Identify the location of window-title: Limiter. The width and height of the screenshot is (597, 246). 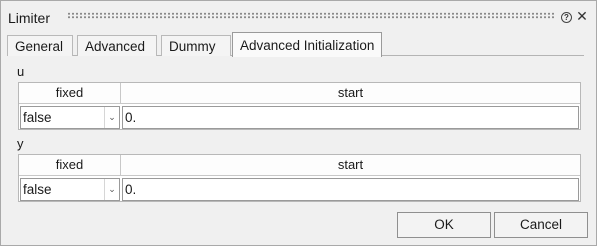
(29, 18).